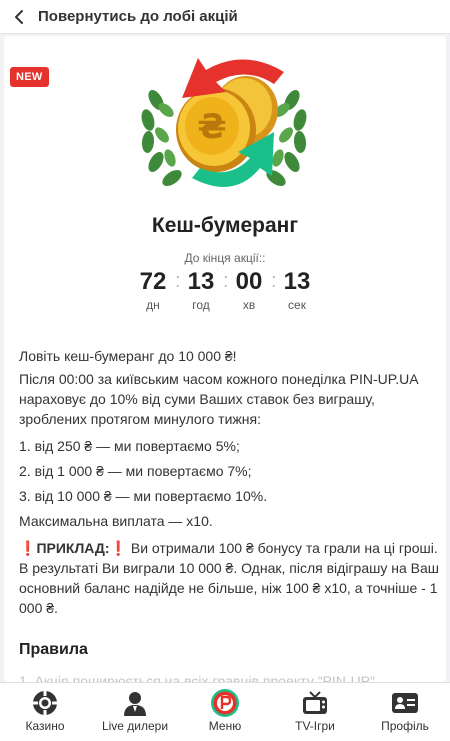 The image size is (450, 741). I want to click on countdown-label: До кінця акції::, so click(225, 258).